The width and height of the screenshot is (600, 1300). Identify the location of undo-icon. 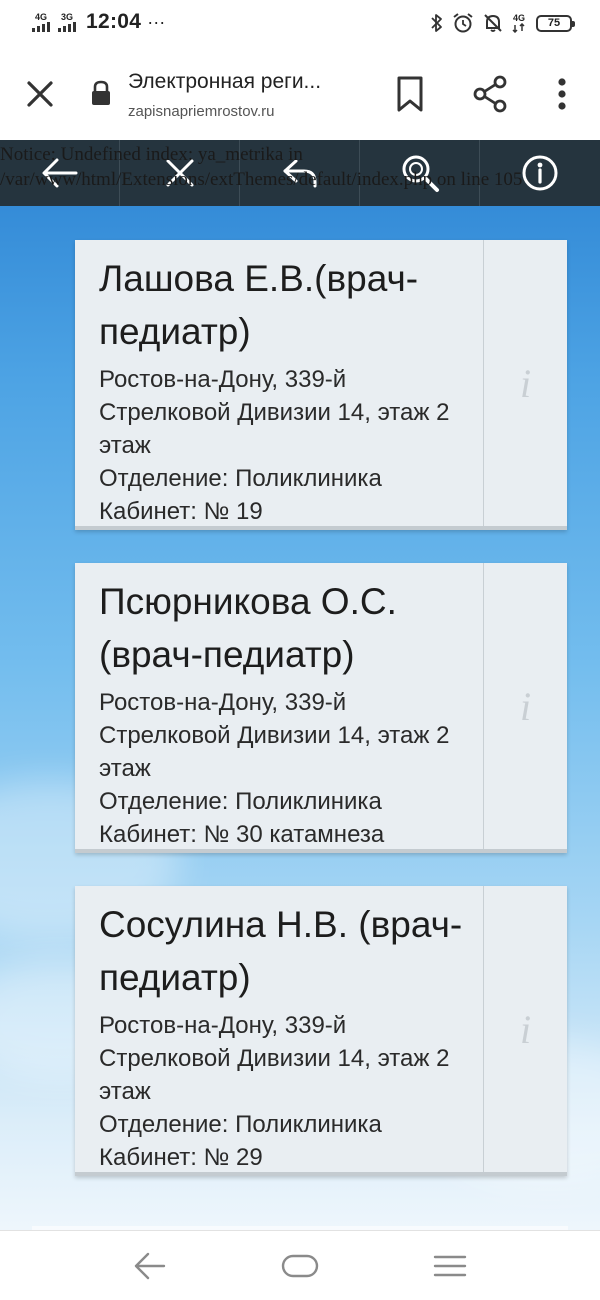
(299, 173).